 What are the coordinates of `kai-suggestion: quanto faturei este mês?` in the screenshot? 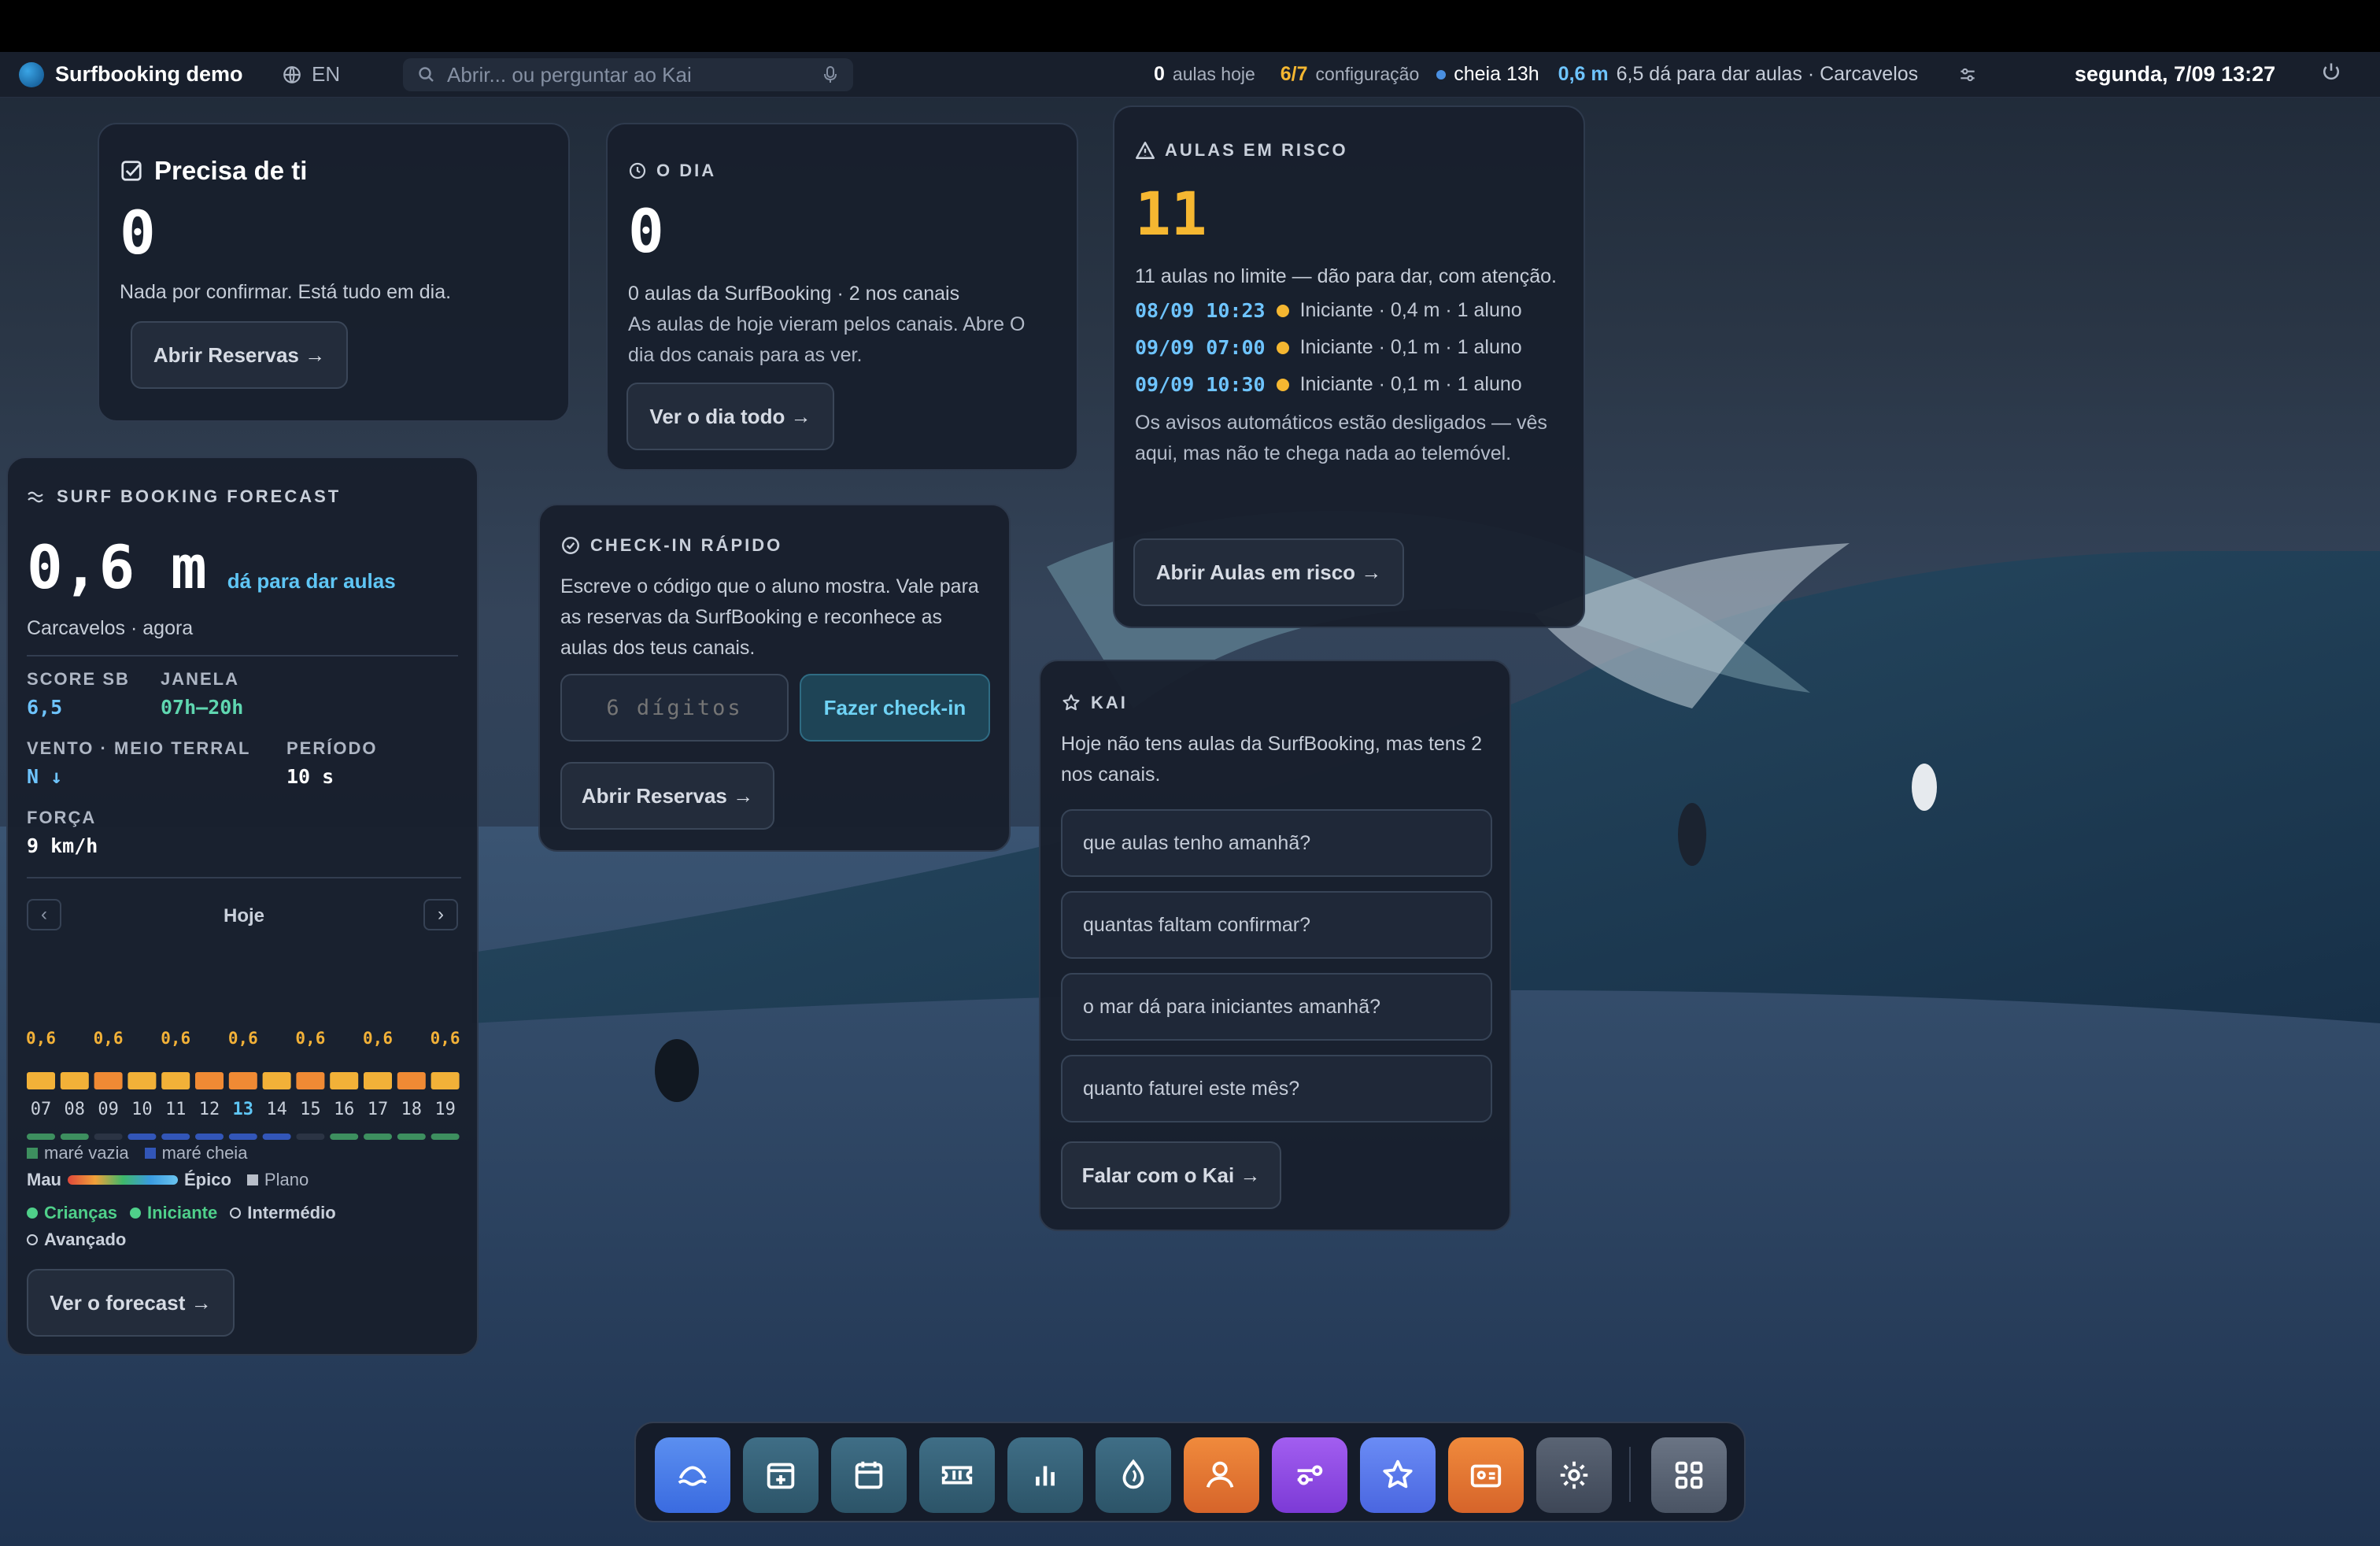 It's located at (1276, 1089).